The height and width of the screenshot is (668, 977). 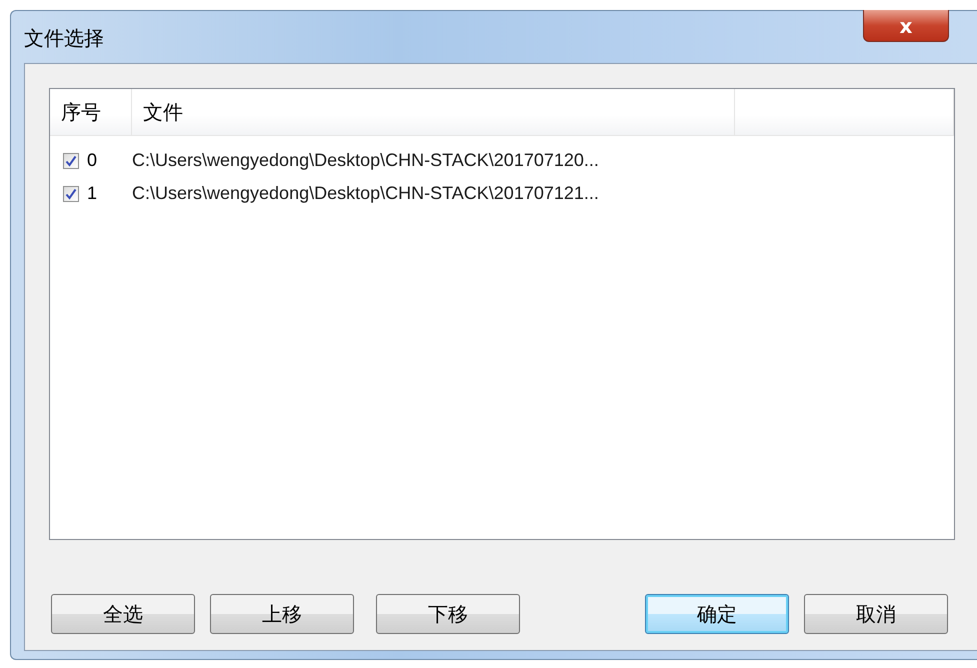 What do you see at coordinates (906, 26) in the screenshot?
I see `close-button: x` at bounding box center [906, 26].